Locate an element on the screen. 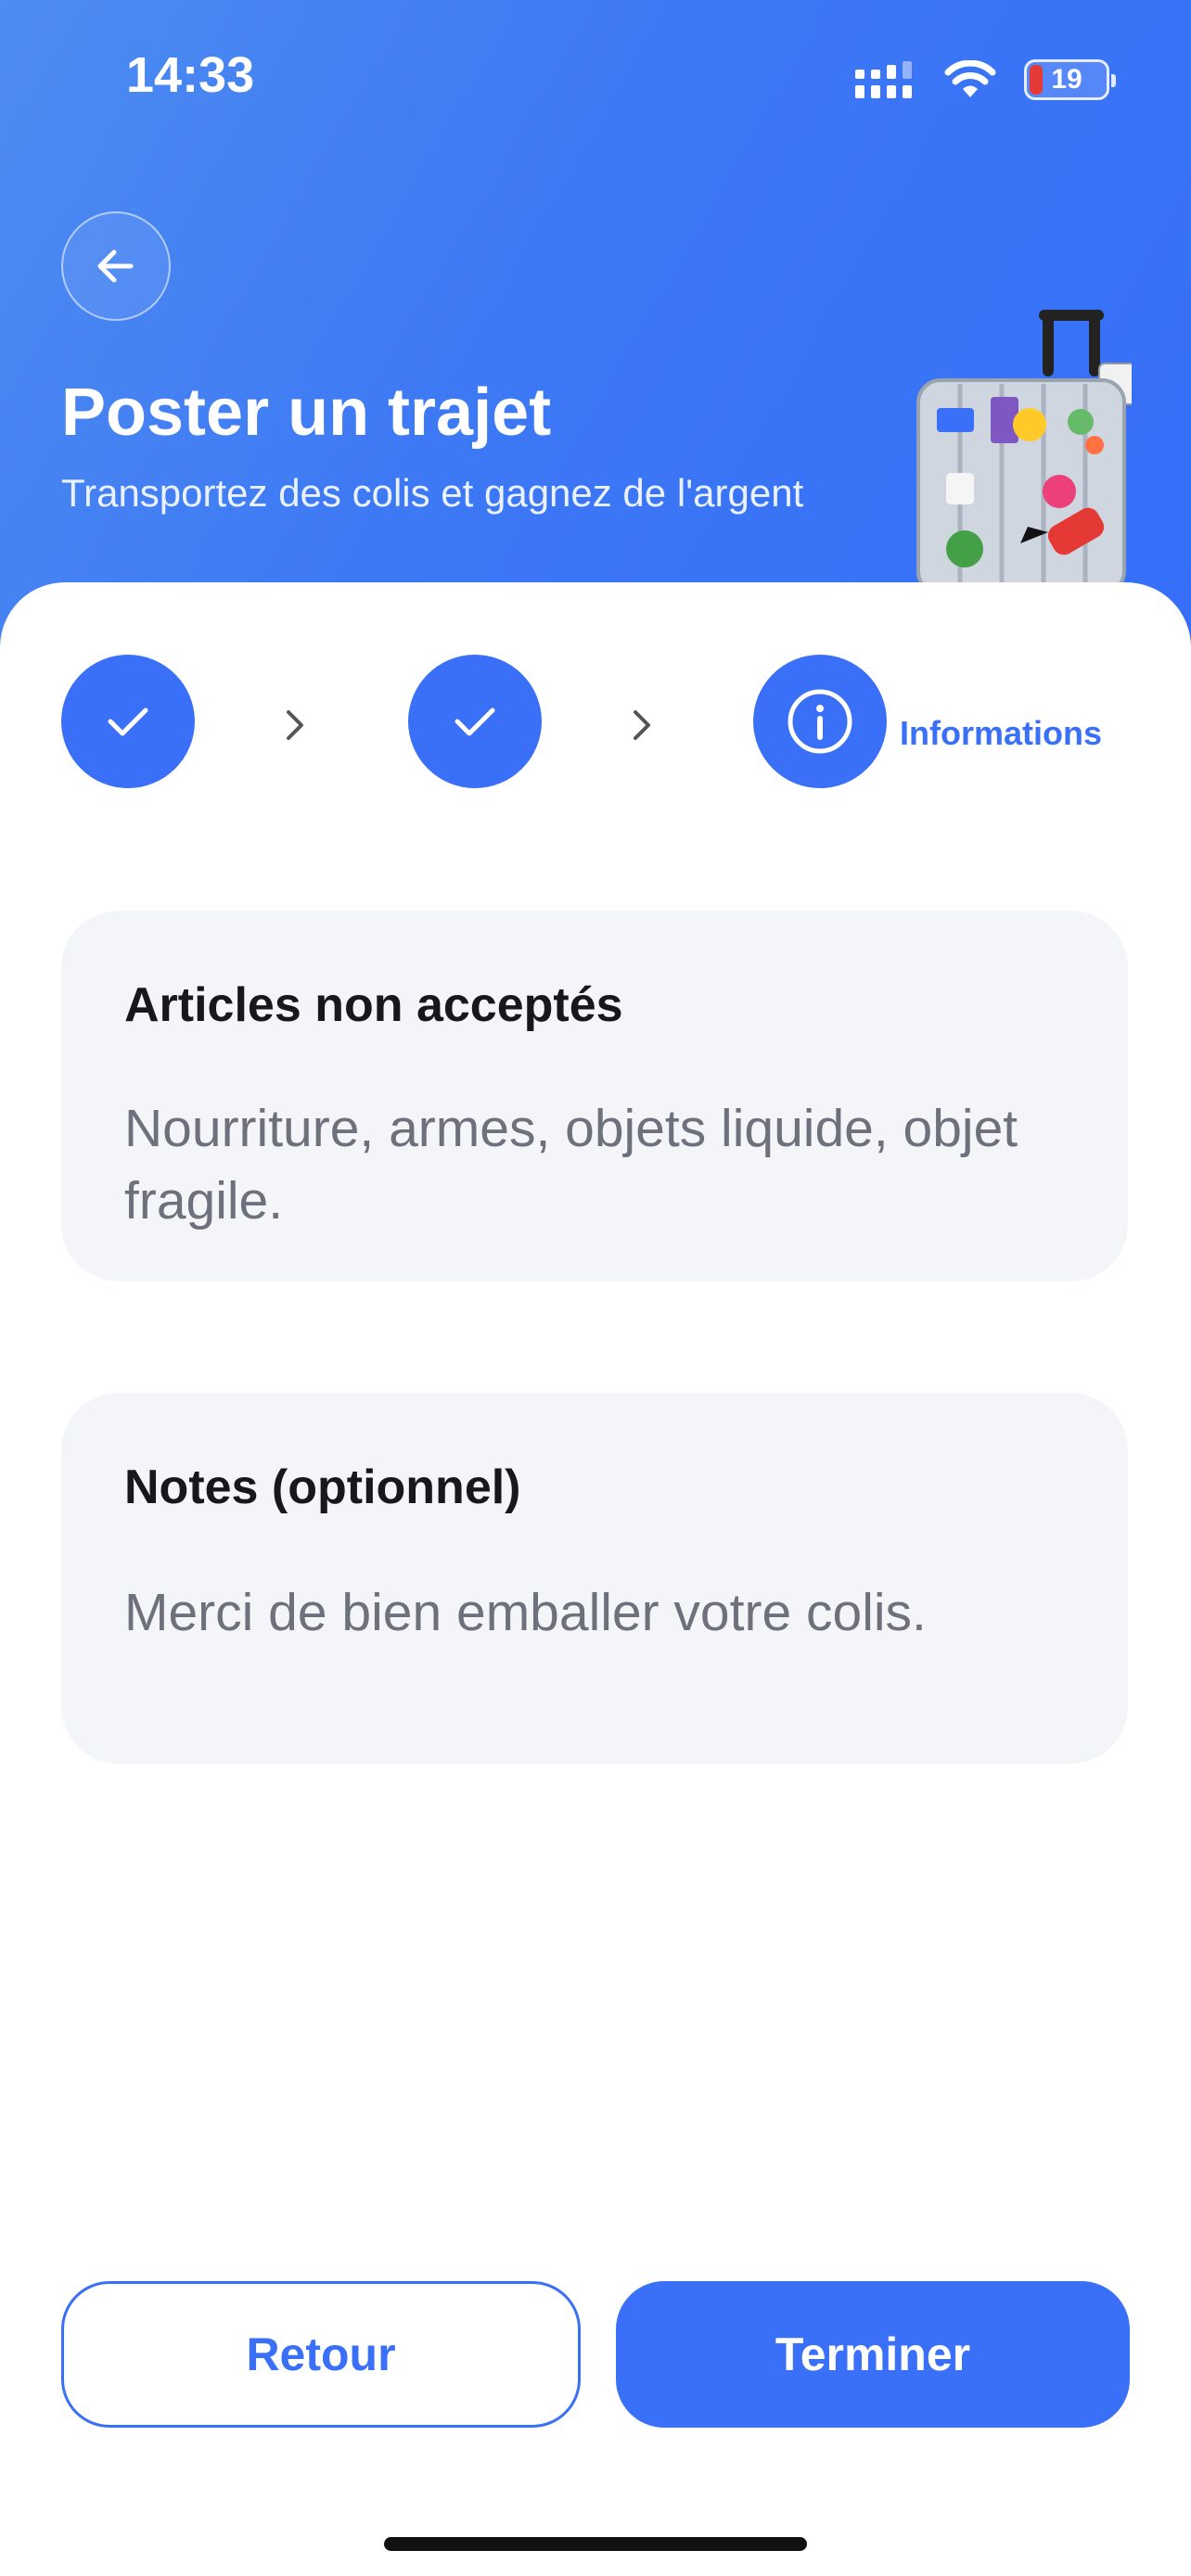 Image resolution: width=1191 pixels, height=2576 pixels. finish-button: Terminer is located at coordinates (873, 2354).